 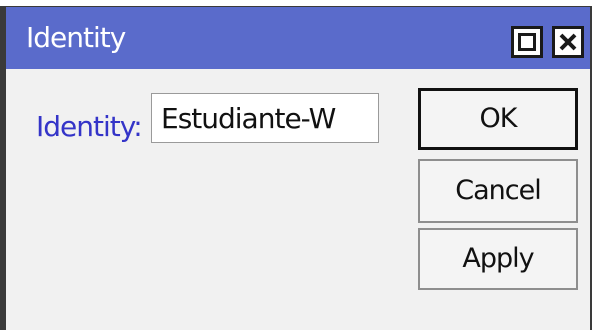 I want to click on apply-button: Apply, so click(x=498, y=259).